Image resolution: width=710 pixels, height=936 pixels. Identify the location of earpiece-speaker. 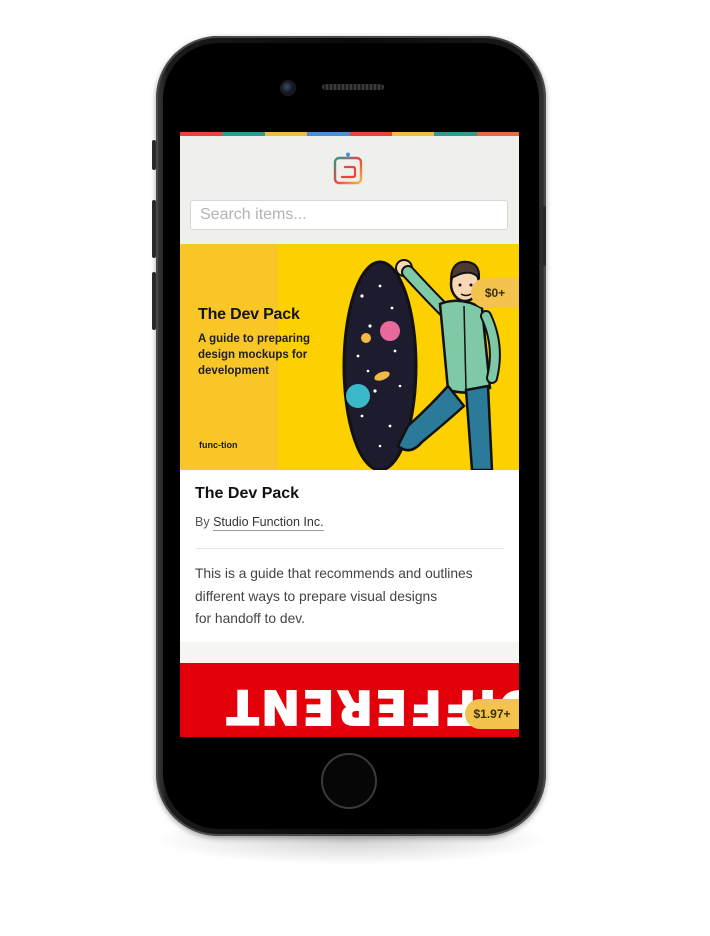
(353, 87).